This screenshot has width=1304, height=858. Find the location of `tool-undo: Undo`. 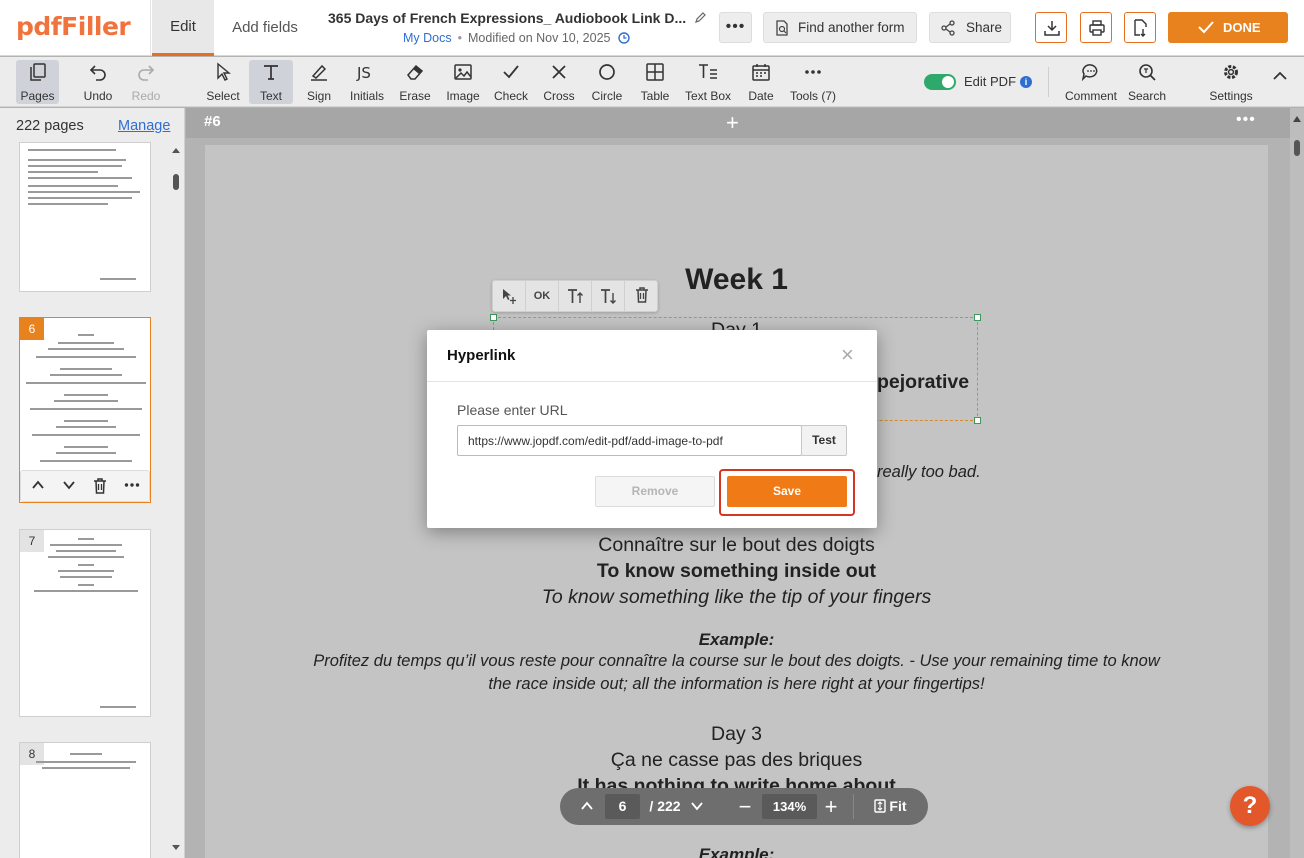

tool-undo: Undo is located at coordinates (98, 82).